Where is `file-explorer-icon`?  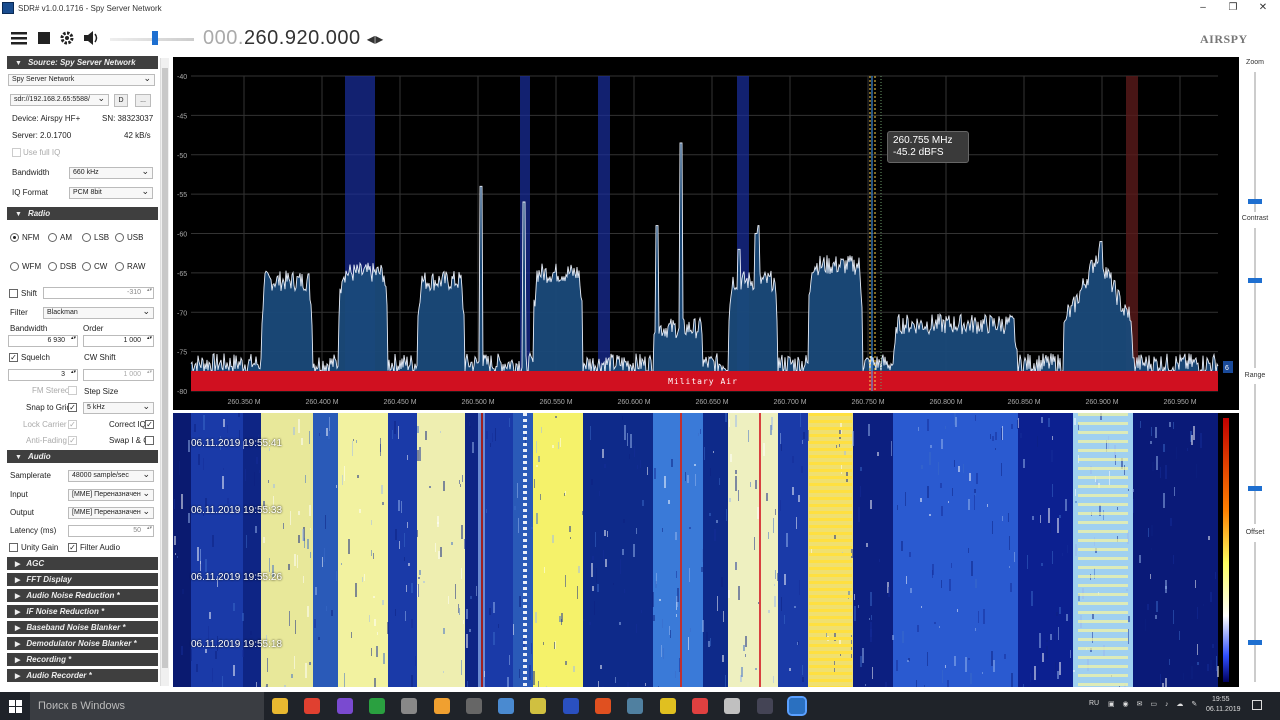
file-explorer-icon is located at coordinates (280, 706).